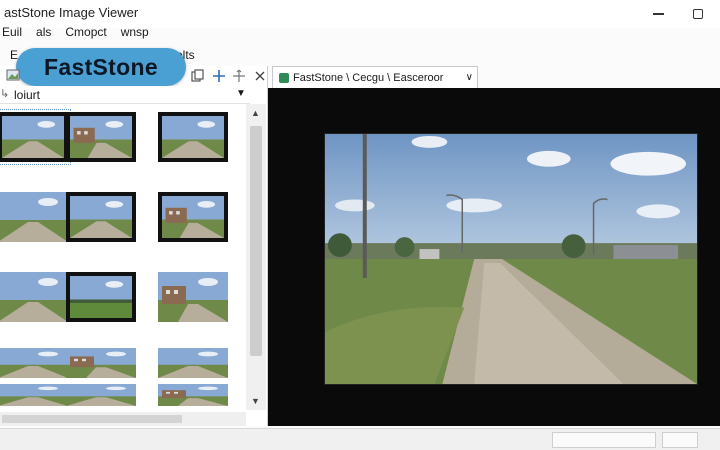 This screenshot has height=450, width=720. Describe the element at coordinates (360, 33) in the screenshot. I see `menu-bar: Euil als Cmopct wnsp` at that location.